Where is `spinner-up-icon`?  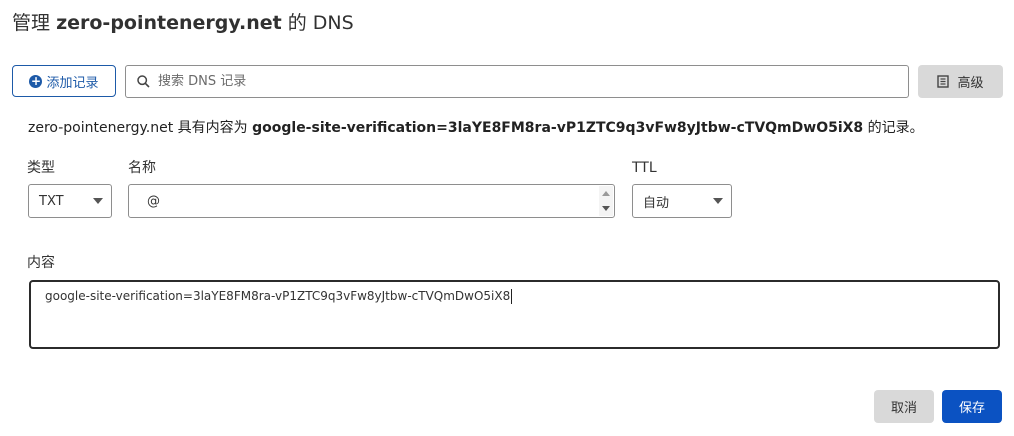
spinner-up-icon is located at coordinates (606, 193).